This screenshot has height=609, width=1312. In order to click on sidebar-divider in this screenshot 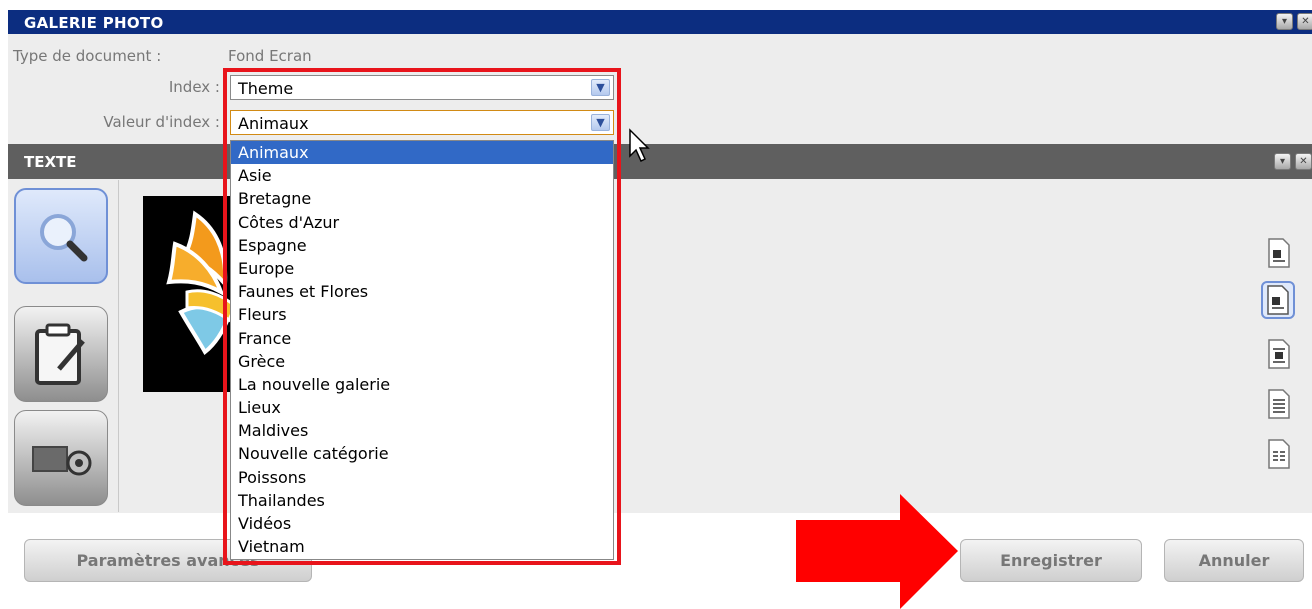, I will do `click(118, 346)`.